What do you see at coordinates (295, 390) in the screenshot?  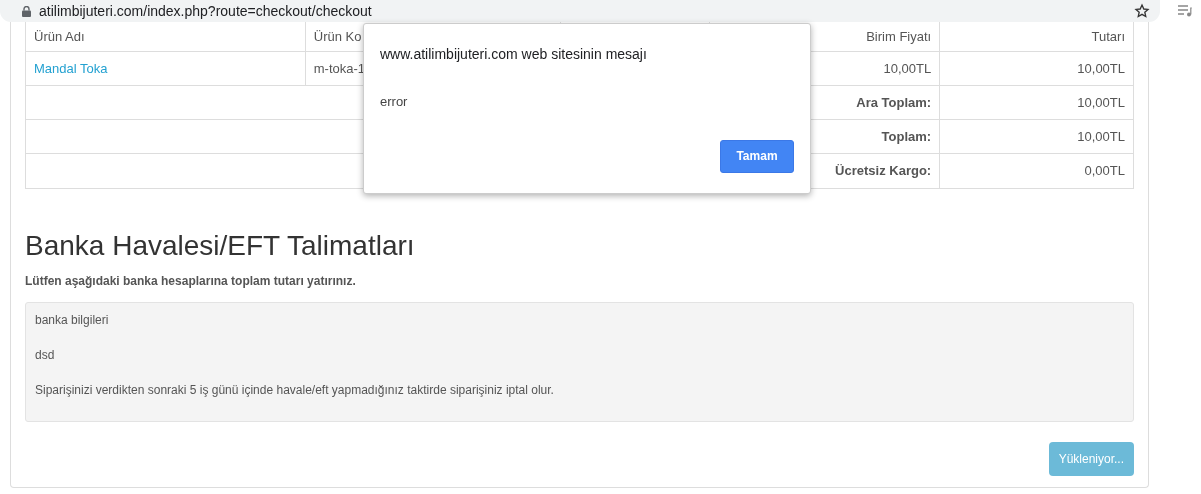 I see `bank-info-line: Siparişinizi verdikten sonraki 5 iş günü içinde havale/eft yapmadığınız taktirde siparişiniz iptal olur.` at bounding box center [295, 390].